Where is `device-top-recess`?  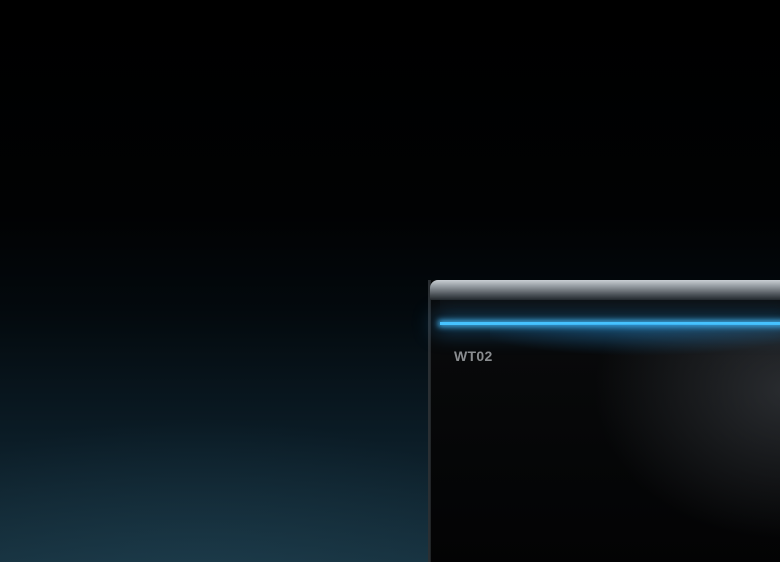
device-top-recess is located at coordinates (610, 312).